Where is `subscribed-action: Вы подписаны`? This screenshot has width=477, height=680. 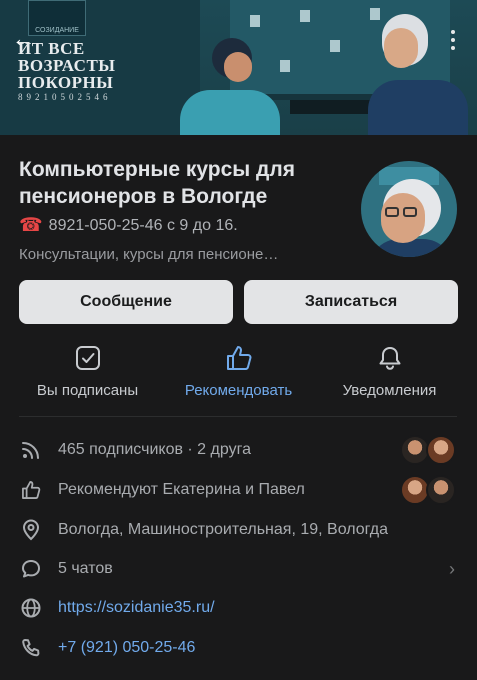 subscribed-action: Вы подписаны is located at coordinates (87, 368).